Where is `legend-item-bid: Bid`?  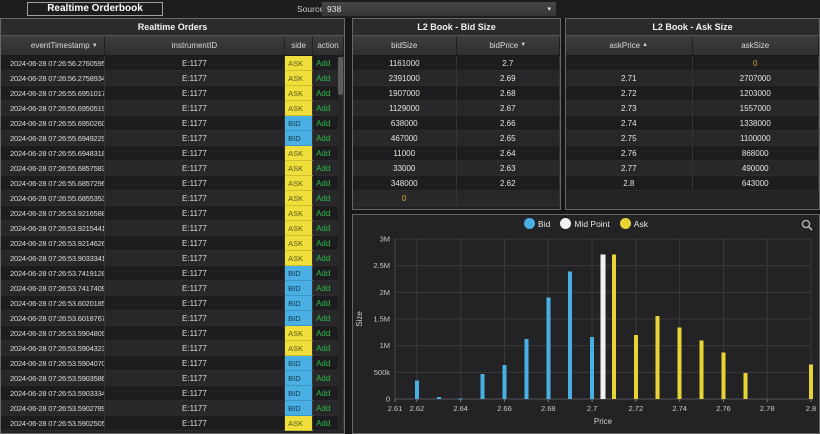 legend-item-bid: Bid is located at coordinates (537, 223).